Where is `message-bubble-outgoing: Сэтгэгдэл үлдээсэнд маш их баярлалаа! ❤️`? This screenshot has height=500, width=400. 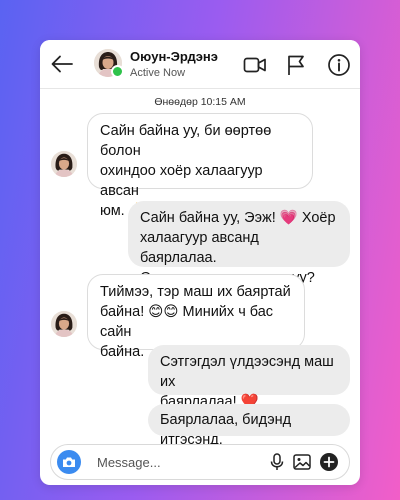 message-bubble-outgoing: Сэтгэгдэл үлдээсэнд маш их баярлалаа! ❤️ is located at coordinates (249, 377).